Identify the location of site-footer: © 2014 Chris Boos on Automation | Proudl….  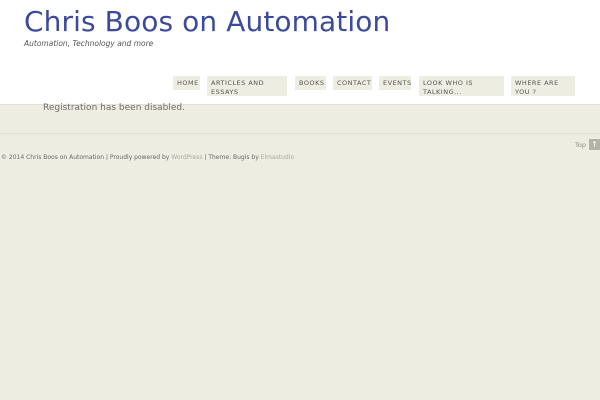
(147, 157).